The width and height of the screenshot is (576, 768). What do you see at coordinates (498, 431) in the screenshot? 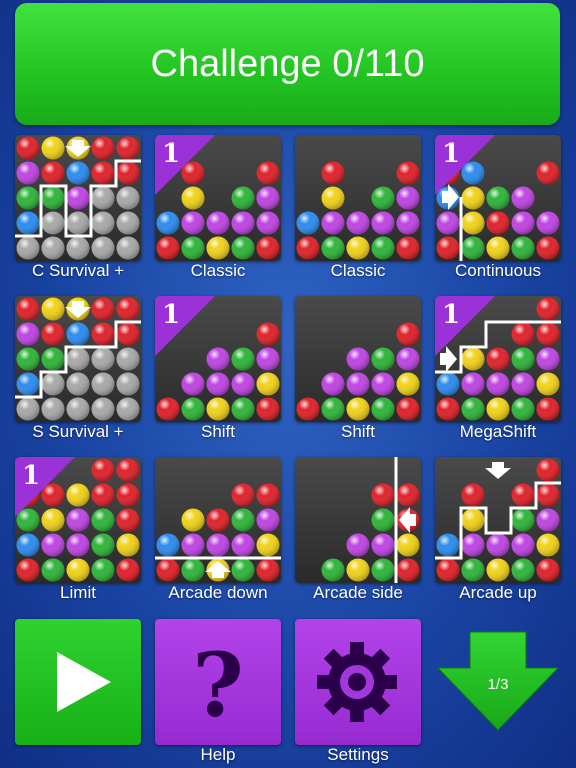
I see `mode-label: MegaShift` at bounding box center [498, 431].